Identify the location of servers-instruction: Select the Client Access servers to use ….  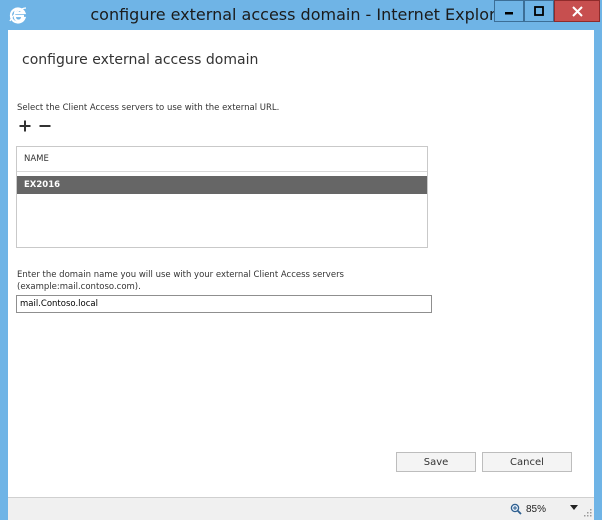
(148, 108).